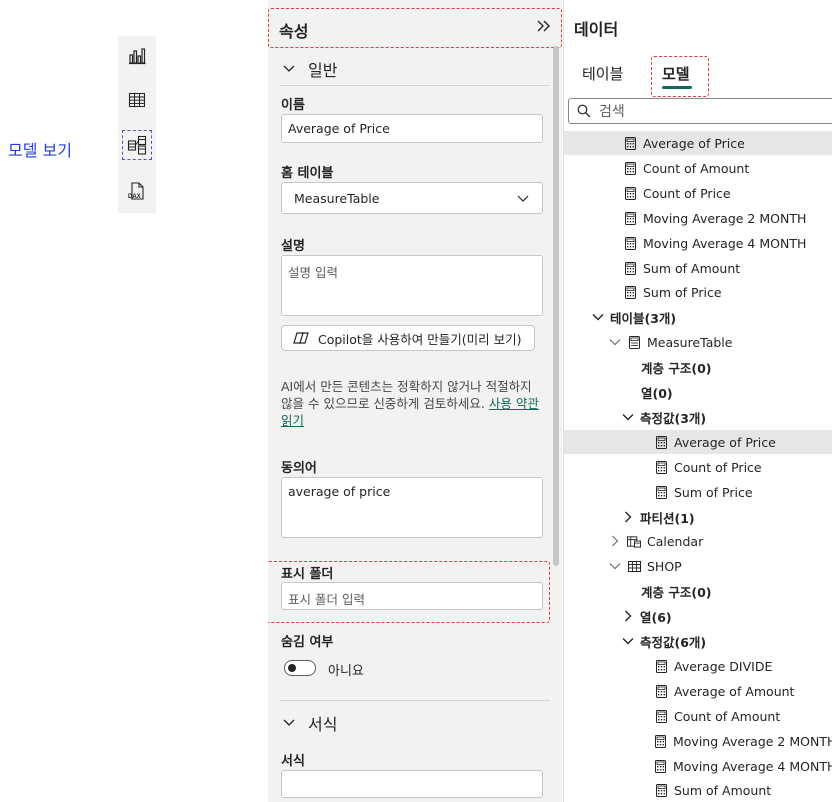  Describe the element at coordinates (40, 150) in the screenshot. I see `model-view-annotation-label: 모델 보기` at that location.